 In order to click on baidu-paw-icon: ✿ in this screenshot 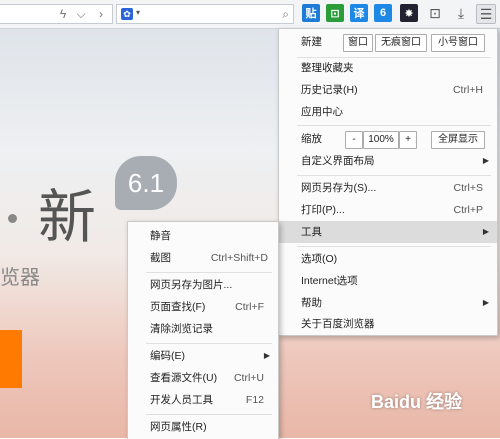, I will do `click(127, 14)`.